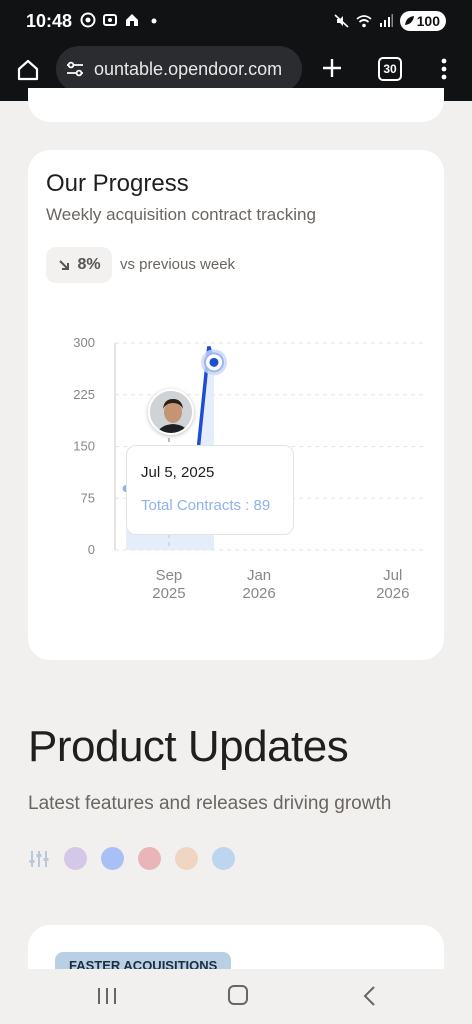  I want to click on filter-row, so click(131, 858).